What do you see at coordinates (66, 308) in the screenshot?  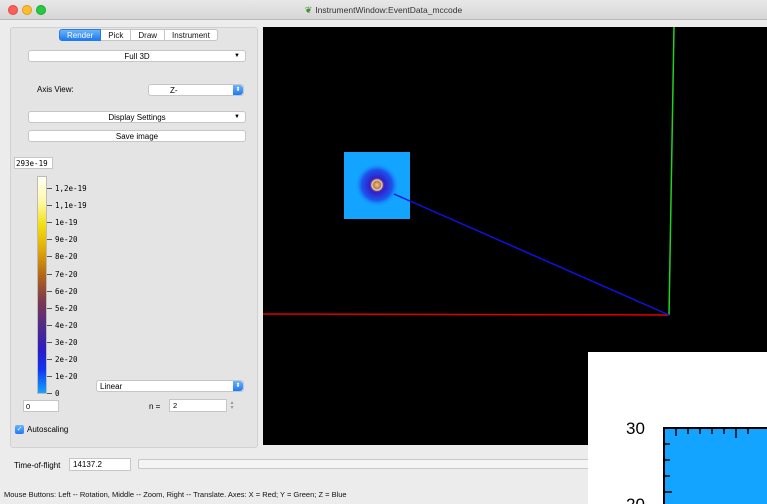 I see `colorbar-tick-label: 5e-20` at bounding box center [66, 308].